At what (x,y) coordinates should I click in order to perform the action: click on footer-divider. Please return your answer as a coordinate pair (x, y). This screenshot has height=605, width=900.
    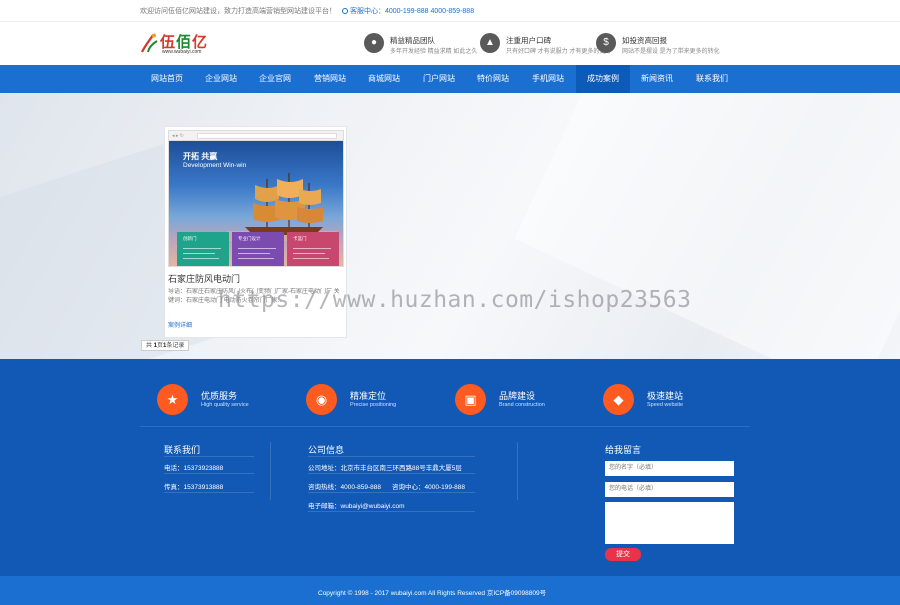
    Looking at the image, I should click on (445, 426).